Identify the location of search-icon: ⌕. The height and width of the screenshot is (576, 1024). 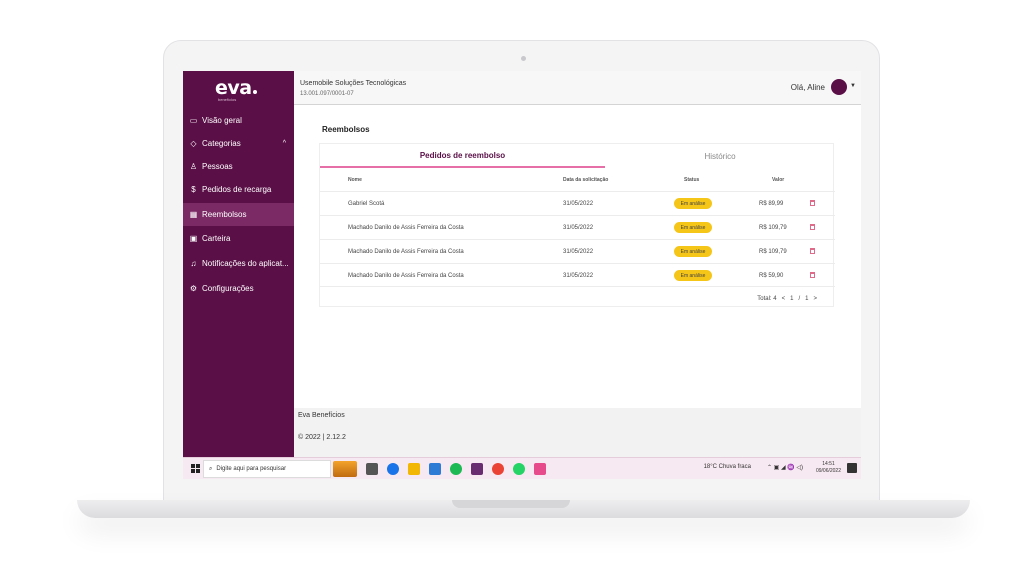
(211, 468).